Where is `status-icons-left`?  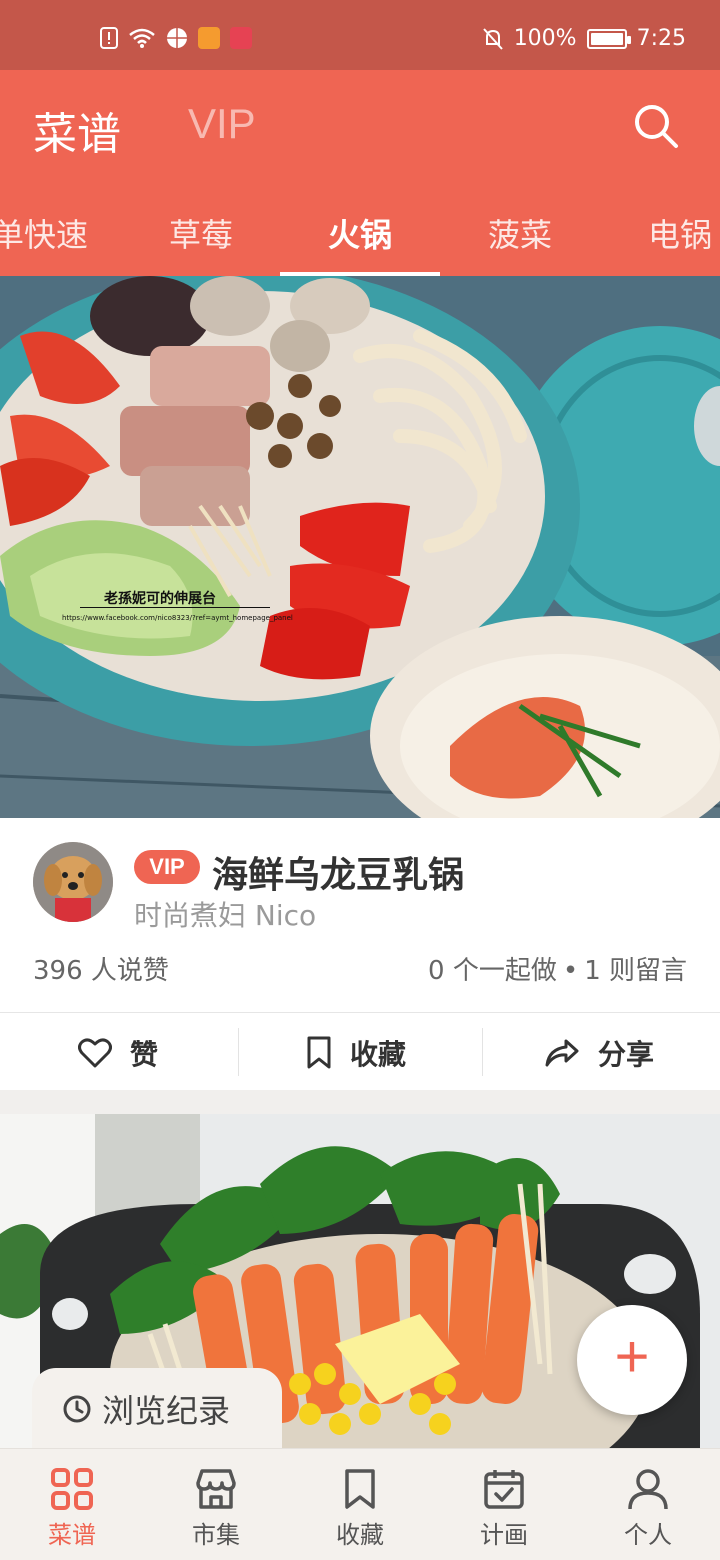 status-icons-left is located at coordinates (176, 38).